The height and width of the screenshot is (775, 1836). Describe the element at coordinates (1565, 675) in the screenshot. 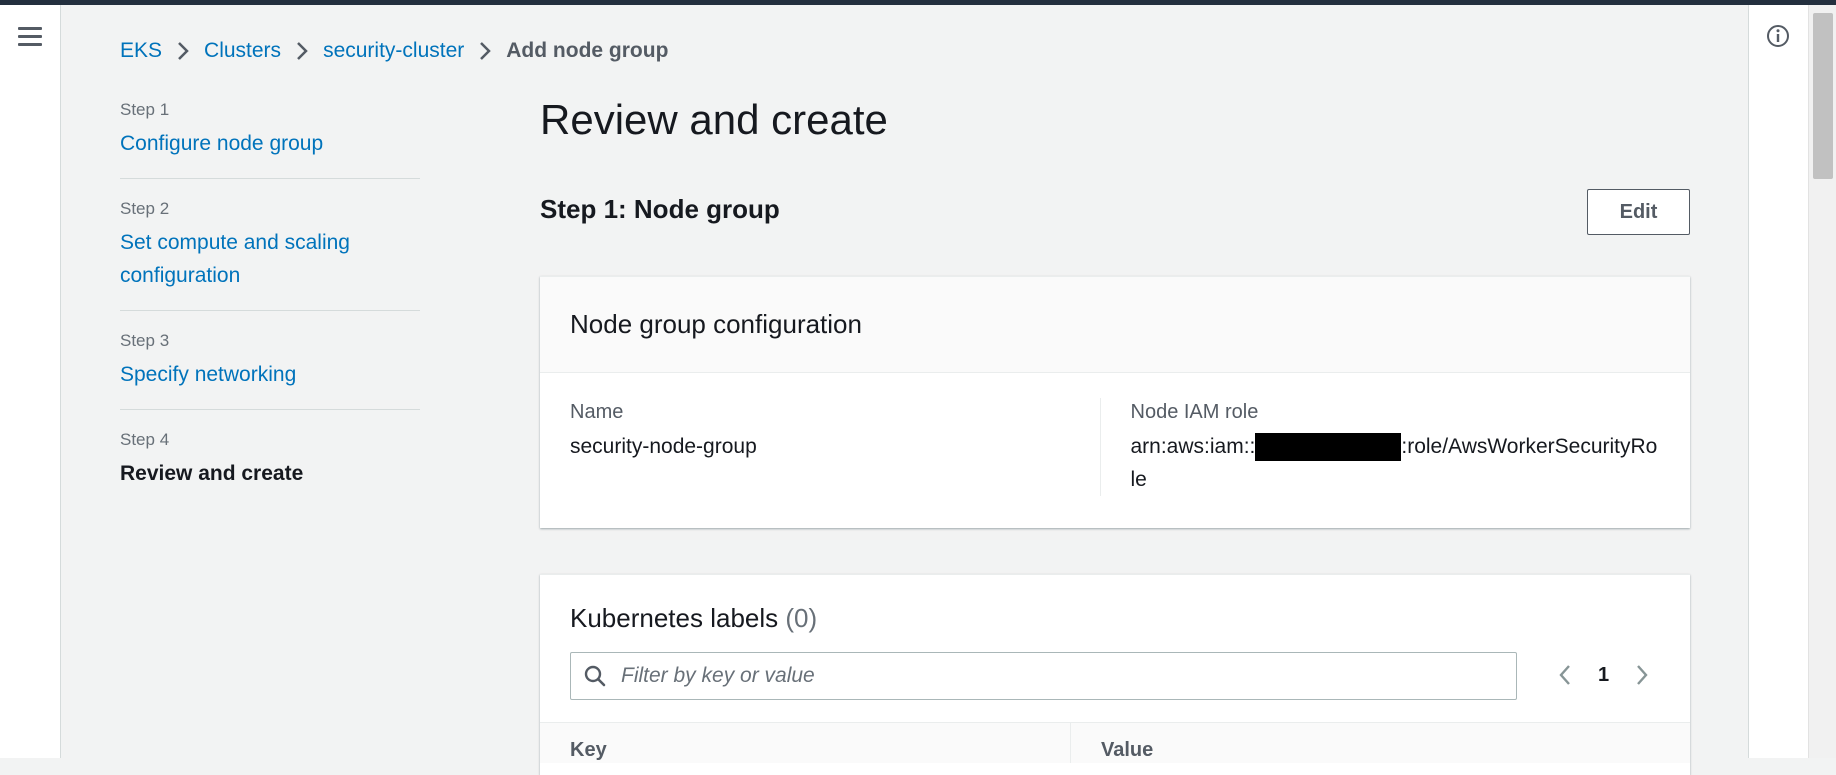

I see `chevron-left-icon` at that location.